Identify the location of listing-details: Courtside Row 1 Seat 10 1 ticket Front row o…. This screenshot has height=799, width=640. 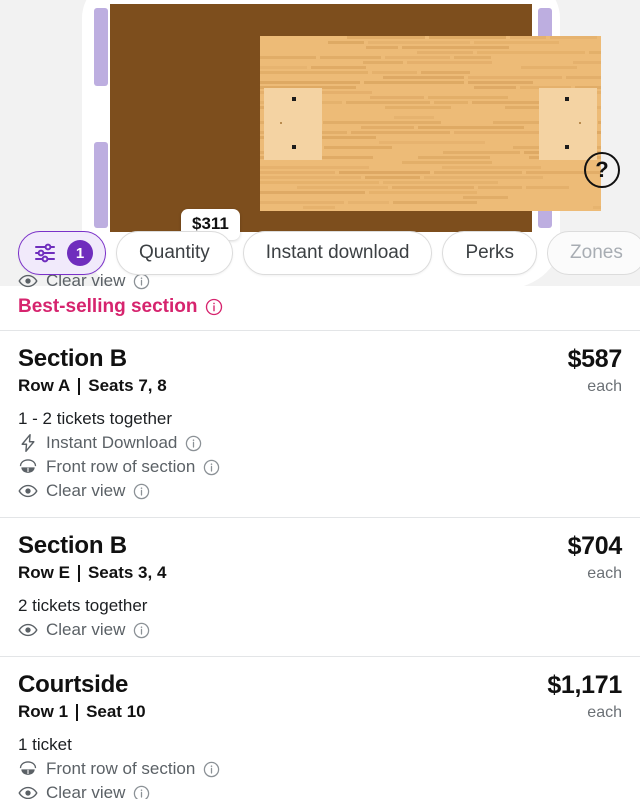
(276, 735).